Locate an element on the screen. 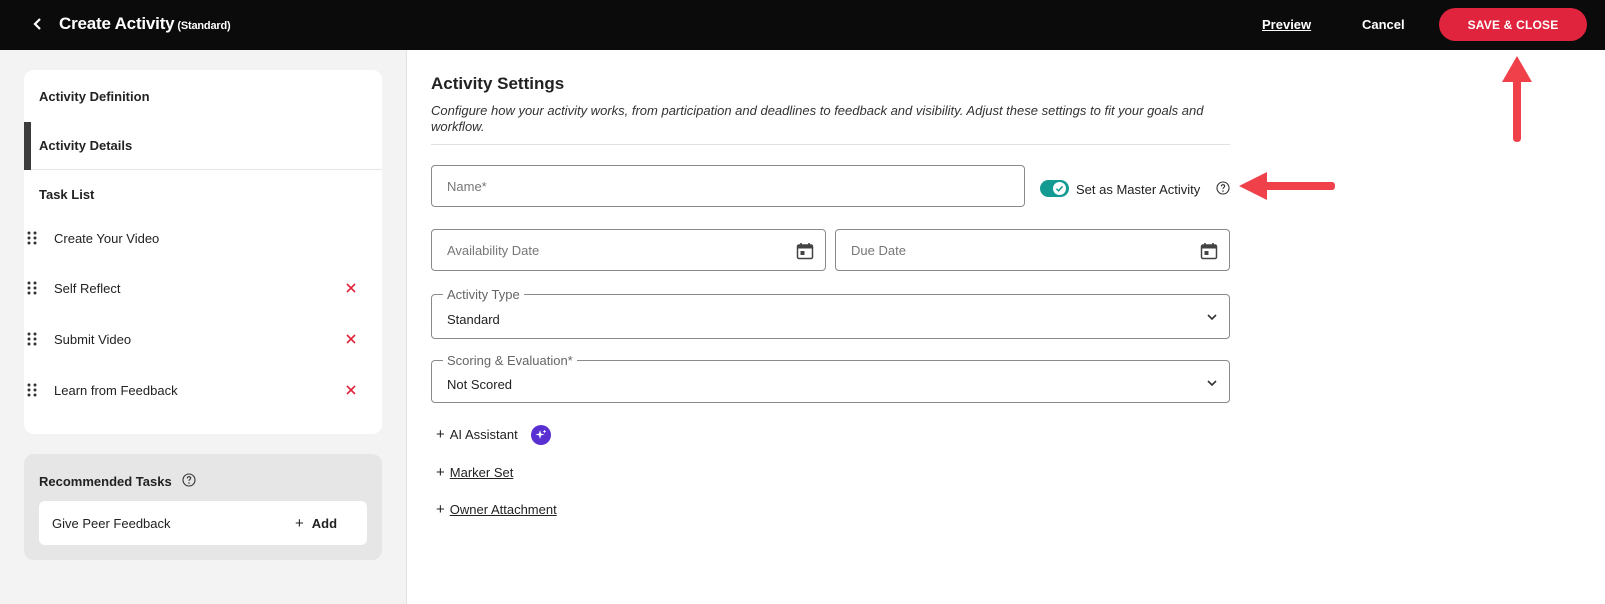 Image resolution: width=1605 pixels, height=604 pixels. scoring-evaluation-legend: Scoring & Evaluation* is located at coordinates (510, 360).